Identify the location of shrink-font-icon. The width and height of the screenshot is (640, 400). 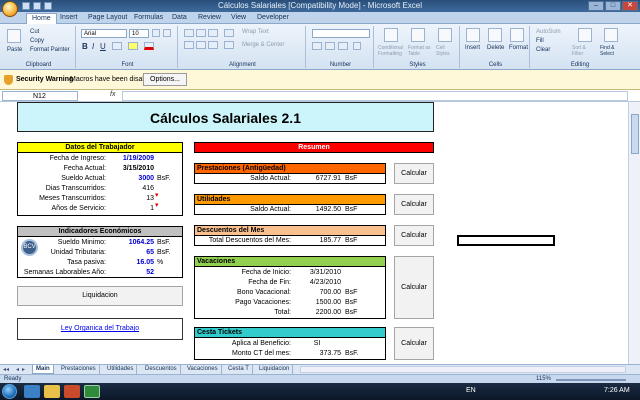
(167, 33).